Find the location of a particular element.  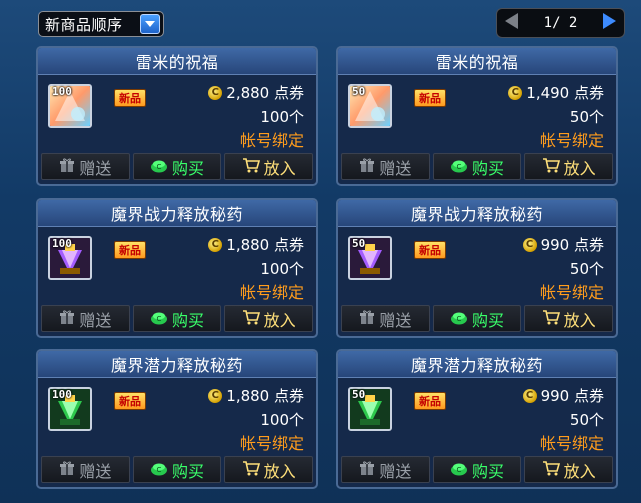

chevron-down-icon is located at coordinates (150, 24).